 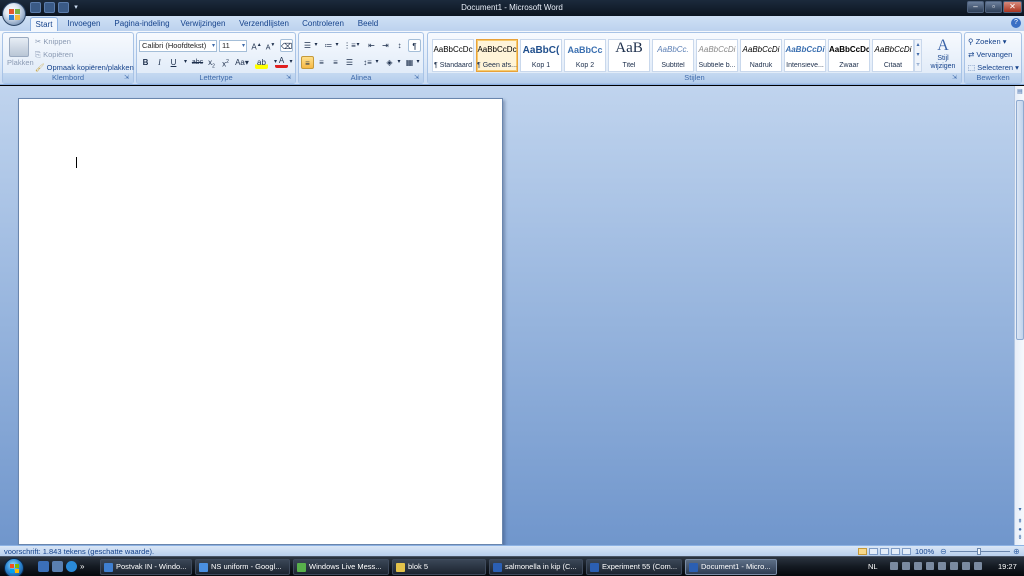 What do you see at coordinates (955, 78) in the screenshot?
I see `styles-launcher-icon: ⇲` at bounding box center [955, 78].